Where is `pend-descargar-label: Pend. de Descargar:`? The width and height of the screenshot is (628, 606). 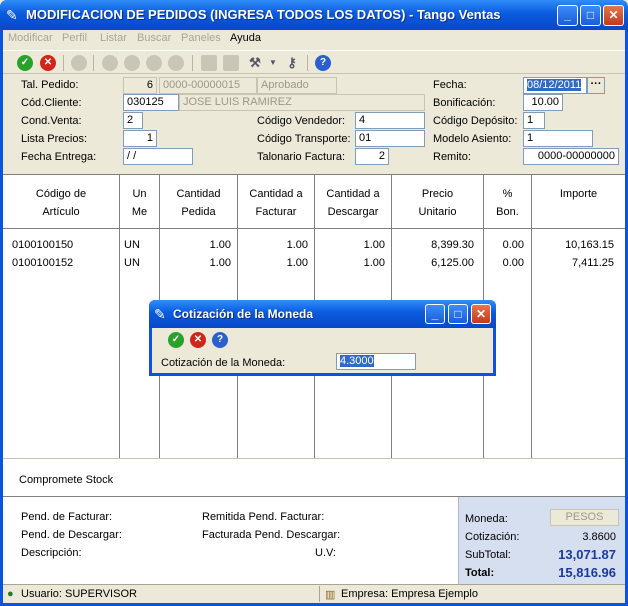
pend-descargar-label: Pend. de Descargar: is located at coordinates (71, 535).